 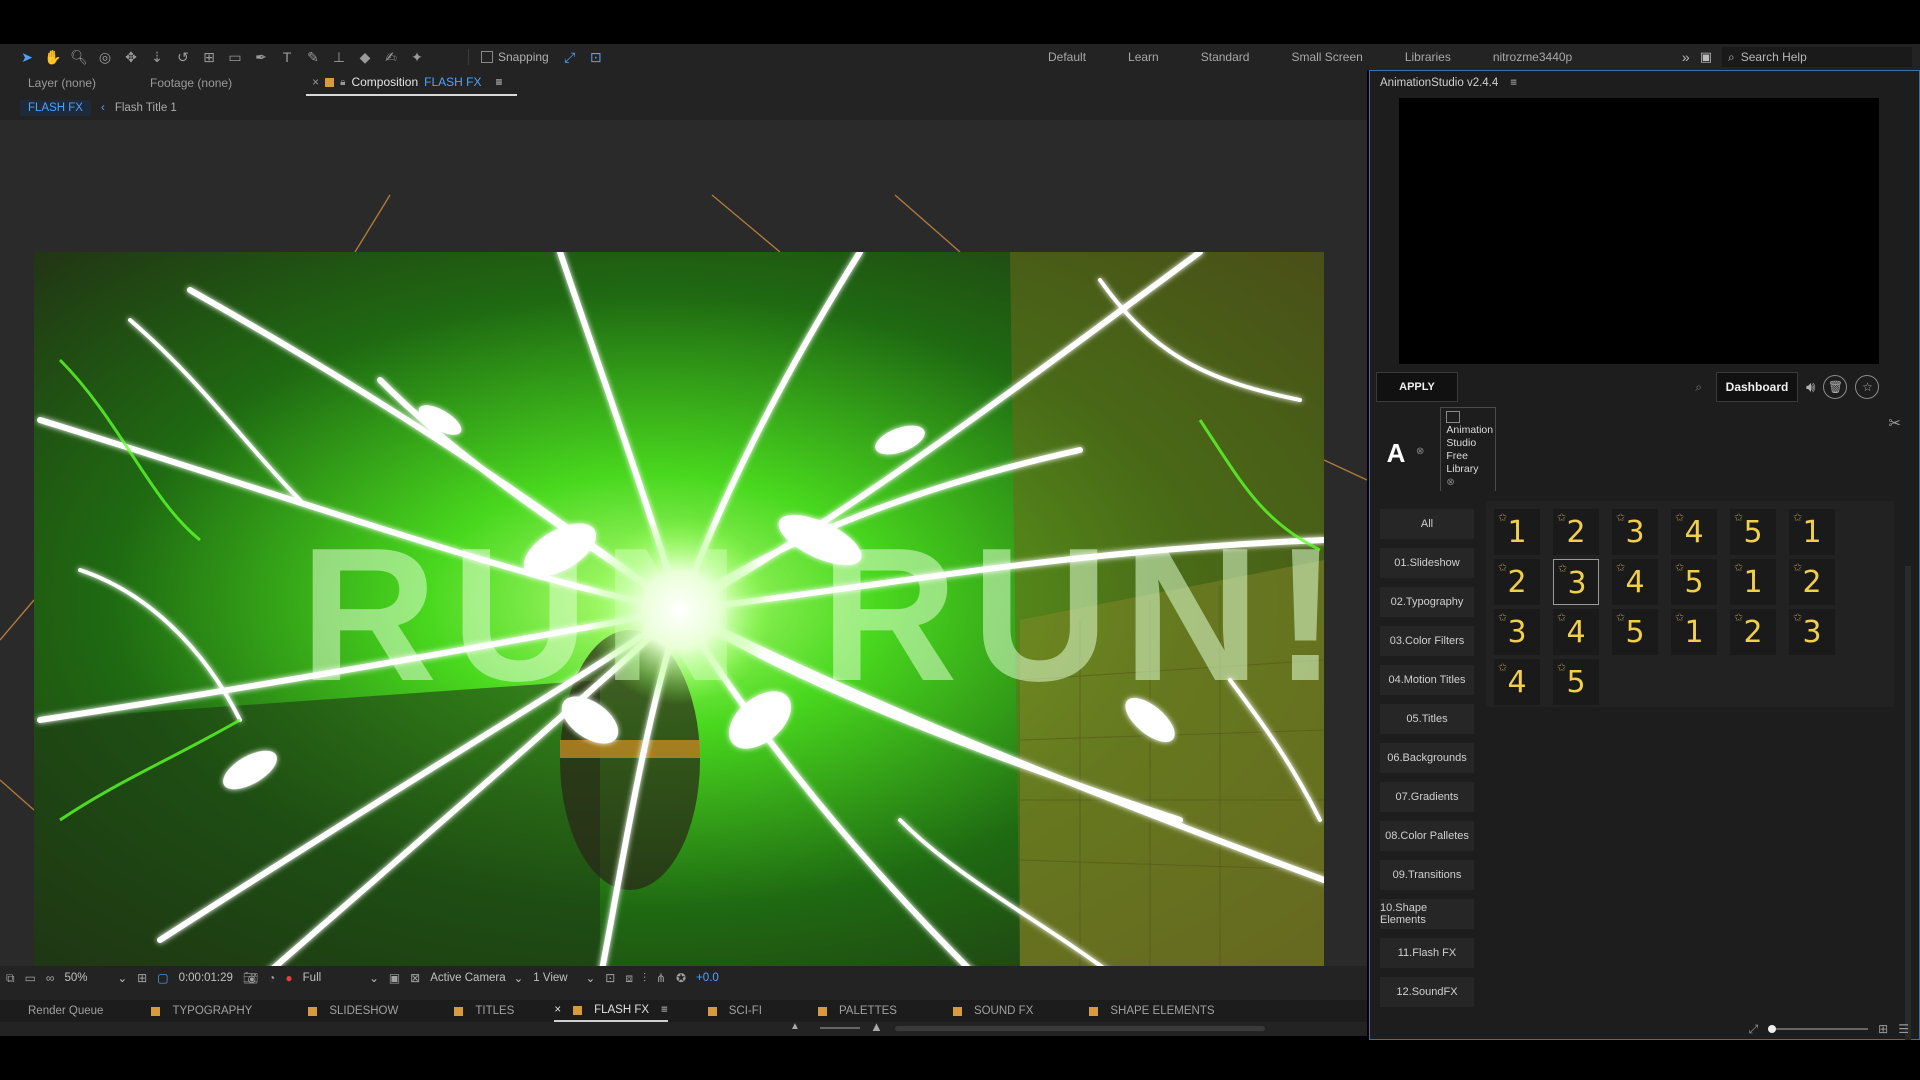 I want to click on more-workspaces-icon: », so click(x=1686, y=57).